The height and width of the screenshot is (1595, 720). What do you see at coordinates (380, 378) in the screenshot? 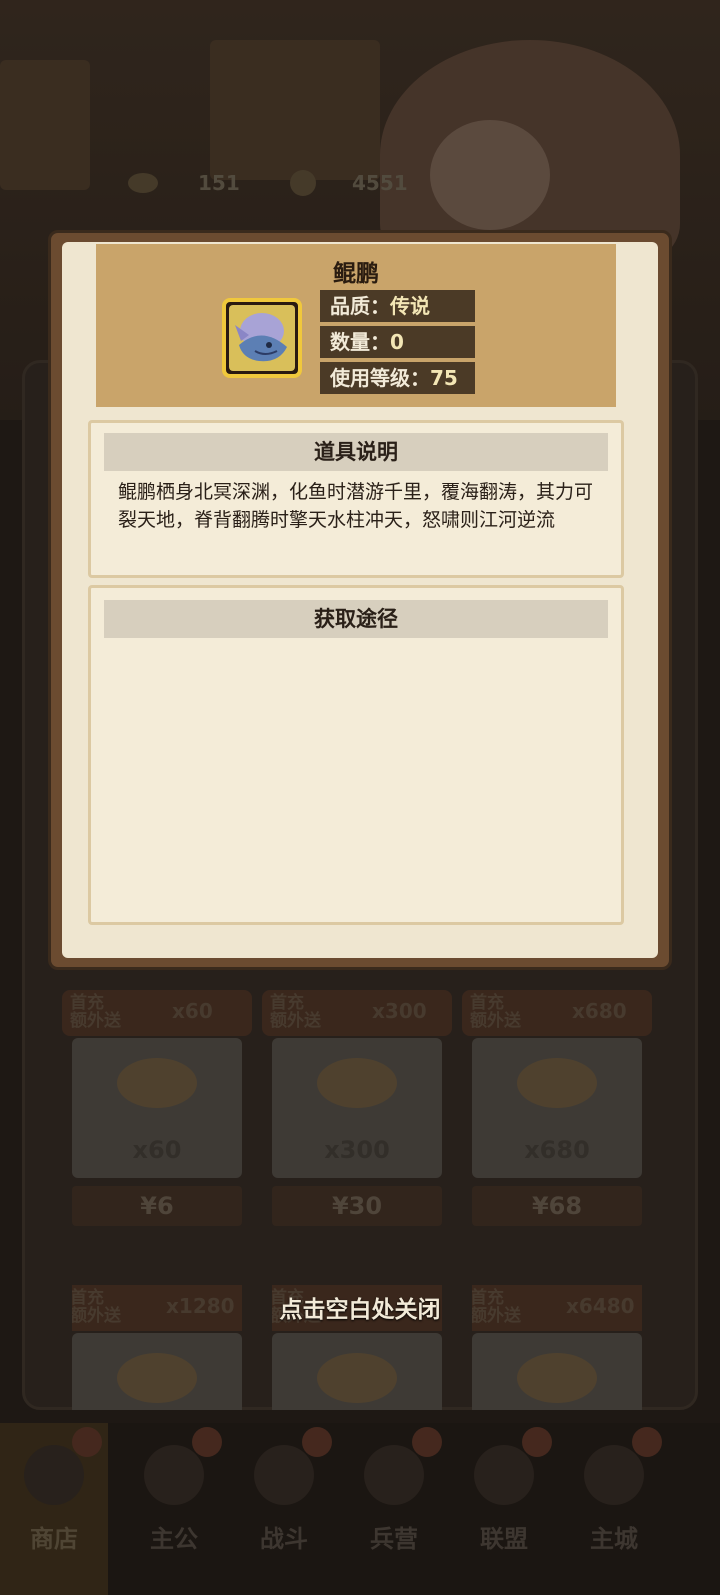
I see `level-label: 使用等级：` at bounding box center [380, 378].